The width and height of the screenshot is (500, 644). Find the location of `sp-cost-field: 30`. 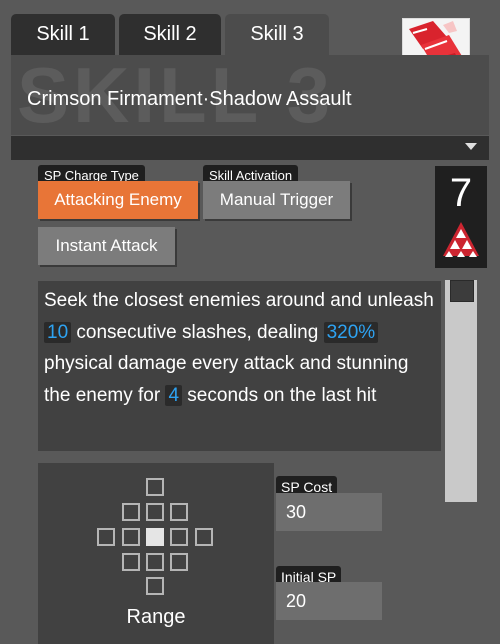

sp-cost-field: 30 is located at coordinates (329, 512).